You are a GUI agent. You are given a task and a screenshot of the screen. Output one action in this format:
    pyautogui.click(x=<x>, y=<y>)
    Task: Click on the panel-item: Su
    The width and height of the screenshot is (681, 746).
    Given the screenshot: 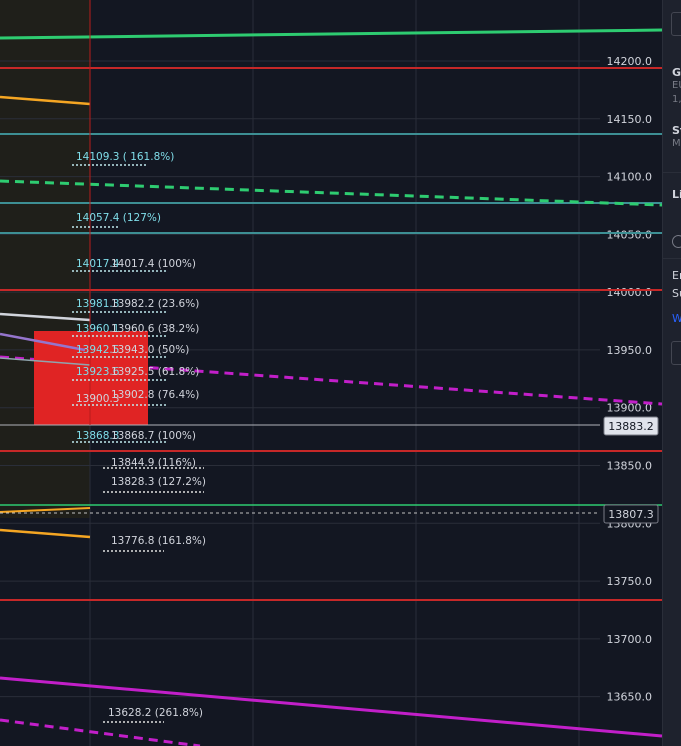 What is the action you would take?
    pyautogui.click(x=676, y=293)
    